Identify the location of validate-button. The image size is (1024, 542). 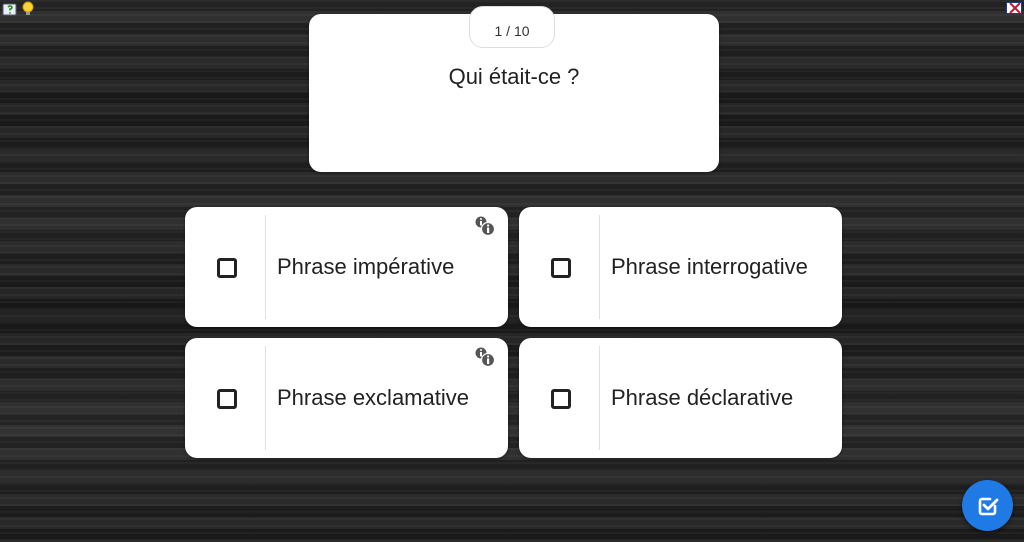
(987, 505).